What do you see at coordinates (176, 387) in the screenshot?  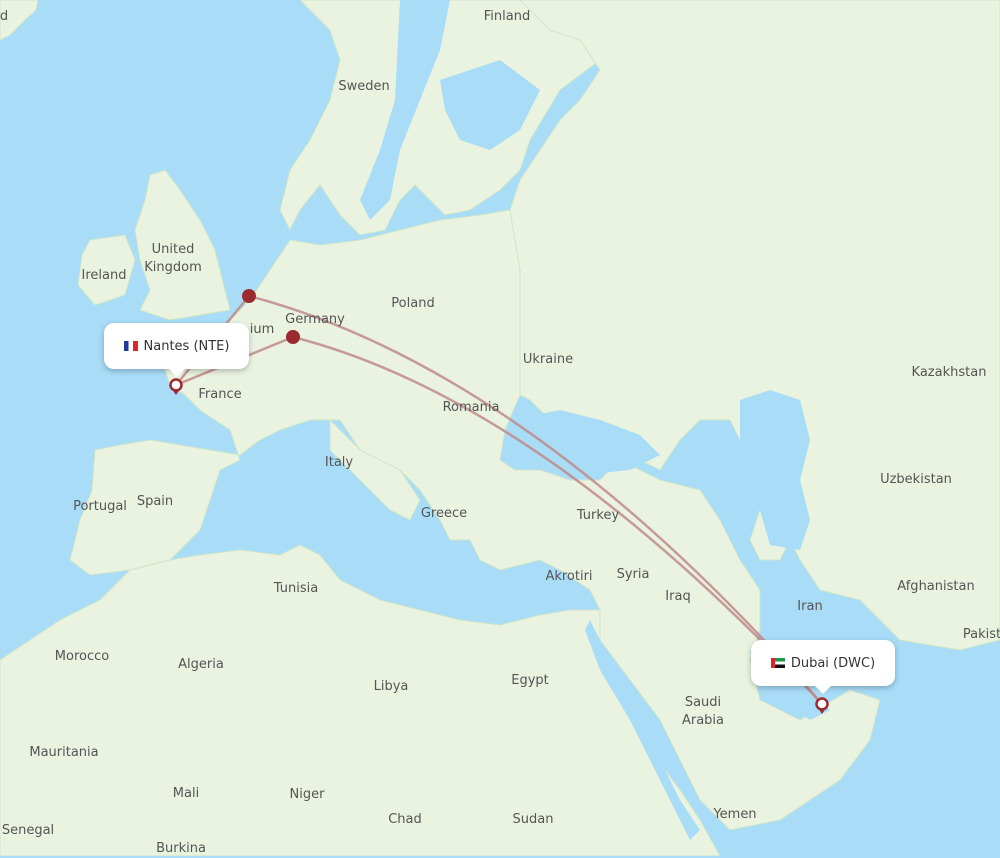 I see `origin-pin-icon` at bounding box center [176, 387].